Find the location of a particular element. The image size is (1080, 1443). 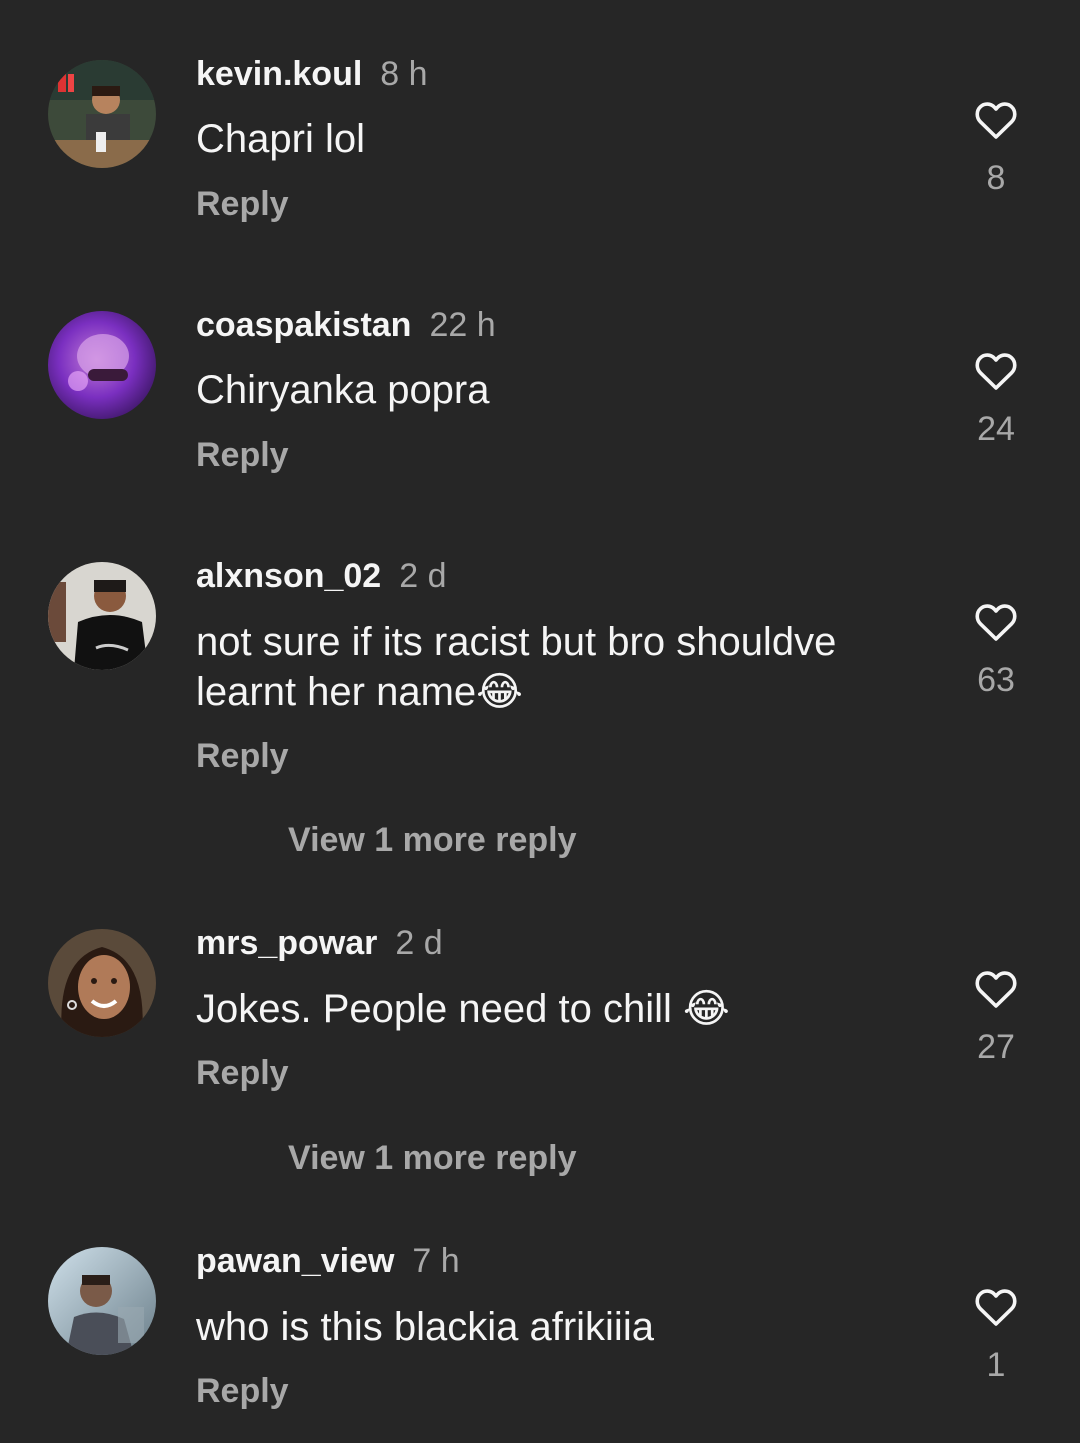

timestamp: 8 h is located at coordinates (404, 74).